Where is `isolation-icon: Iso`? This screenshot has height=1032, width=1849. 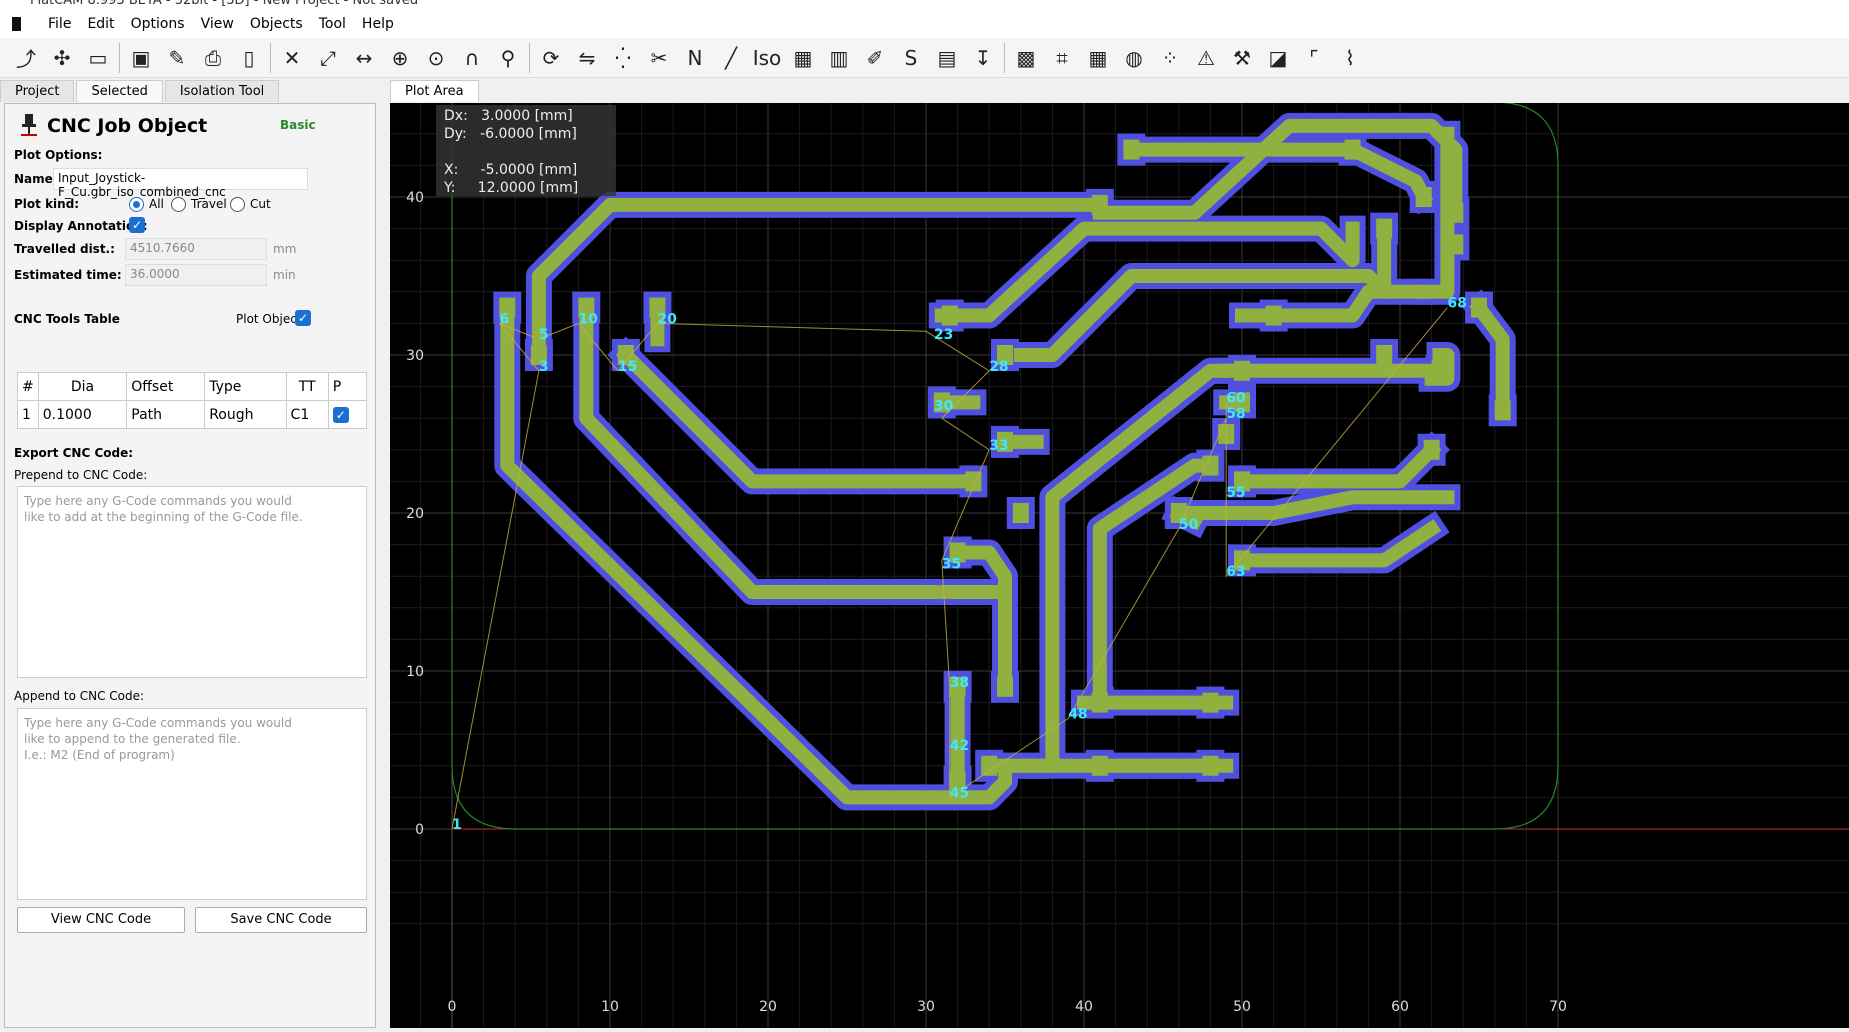 isolation-icon: Iso is located at coordinates (767, 58).